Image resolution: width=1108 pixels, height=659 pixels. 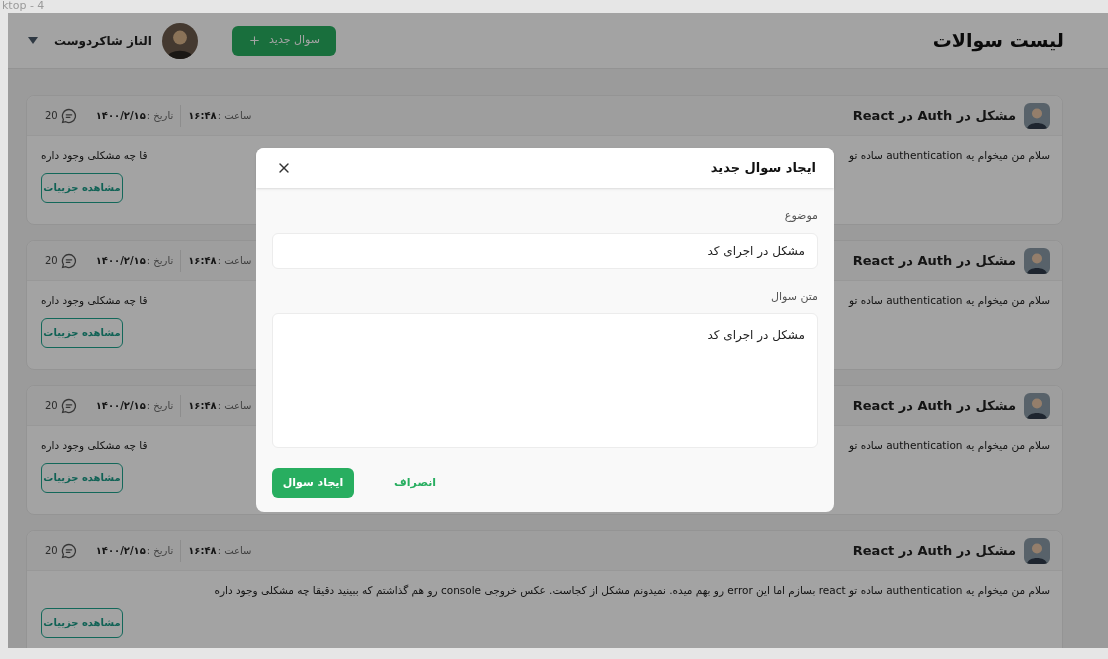 What do you see at coordinates (800, 216) in the screenshot?
I see `field-label: موضوع` at bounding box center [800, 216].